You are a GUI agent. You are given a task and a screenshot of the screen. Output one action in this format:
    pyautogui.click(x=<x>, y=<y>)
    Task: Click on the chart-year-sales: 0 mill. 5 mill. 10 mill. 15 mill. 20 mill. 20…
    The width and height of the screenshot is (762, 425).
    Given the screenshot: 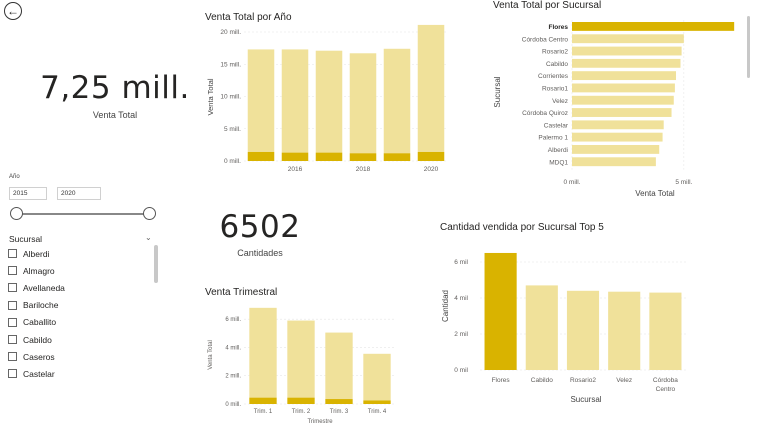 What is the action you would take?
    pyautogui.click(x=327, y=98)
    